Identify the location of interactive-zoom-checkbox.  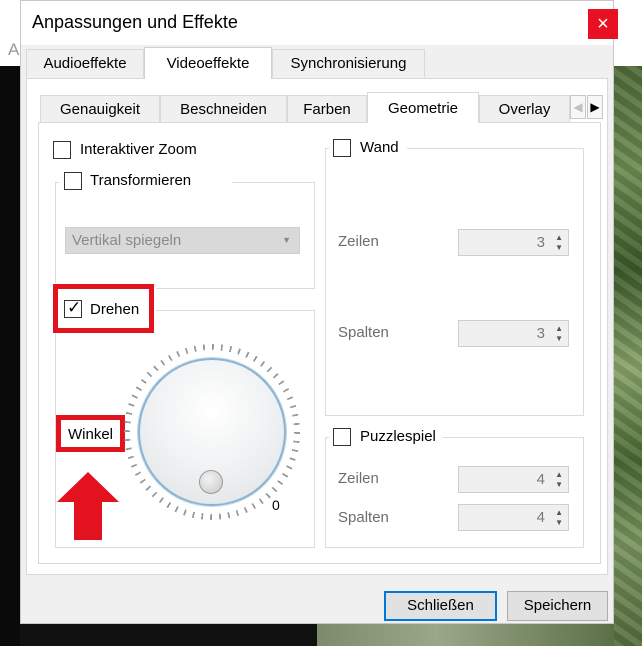
(62, 150).